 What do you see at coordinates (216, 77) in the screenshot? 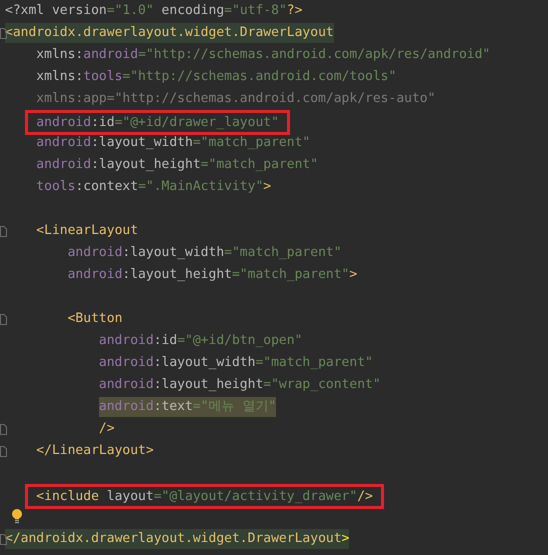
I see `code-line: xmlns:tools="http://schemas.android.com/tools"` at bounding box center [216, 77].